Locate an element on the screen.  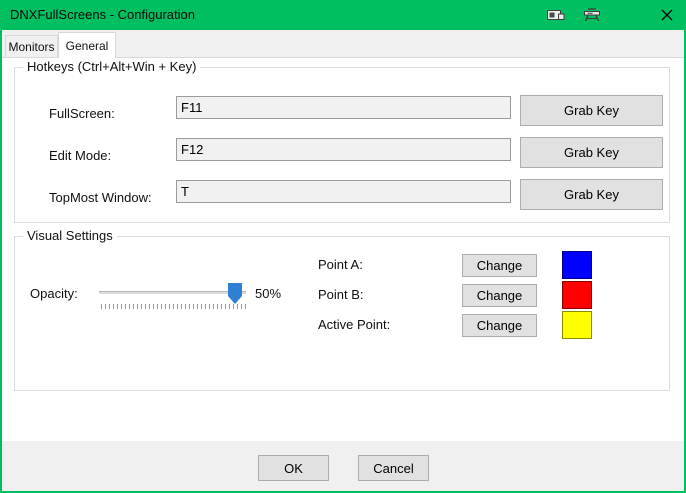
tab-monitors: Monitors is located at coordinates (31, 46).